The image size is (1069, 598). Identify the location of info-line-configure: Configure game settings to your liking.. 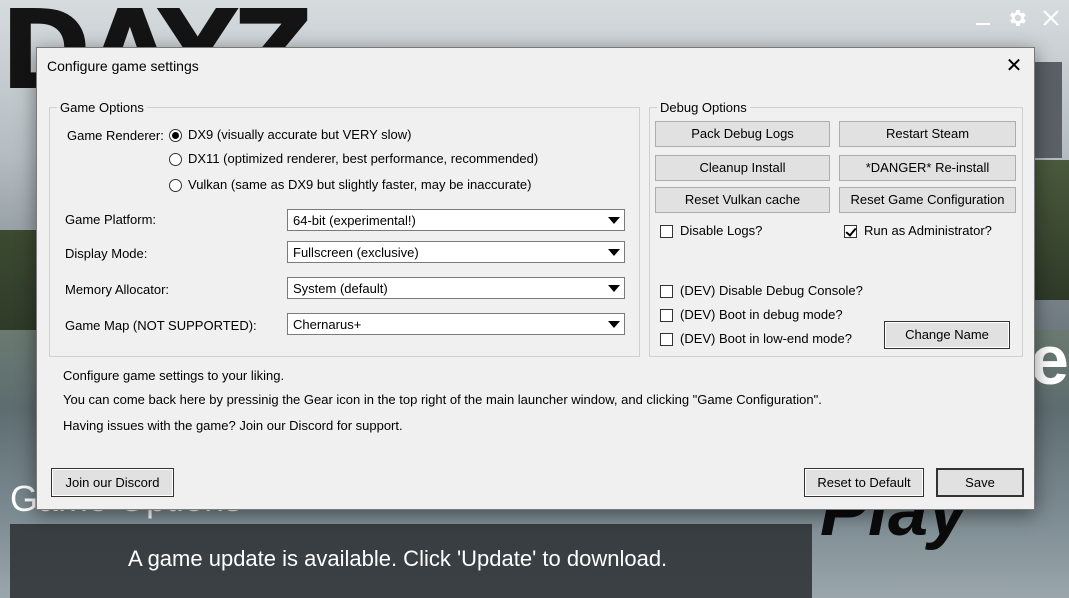
(174, 375).